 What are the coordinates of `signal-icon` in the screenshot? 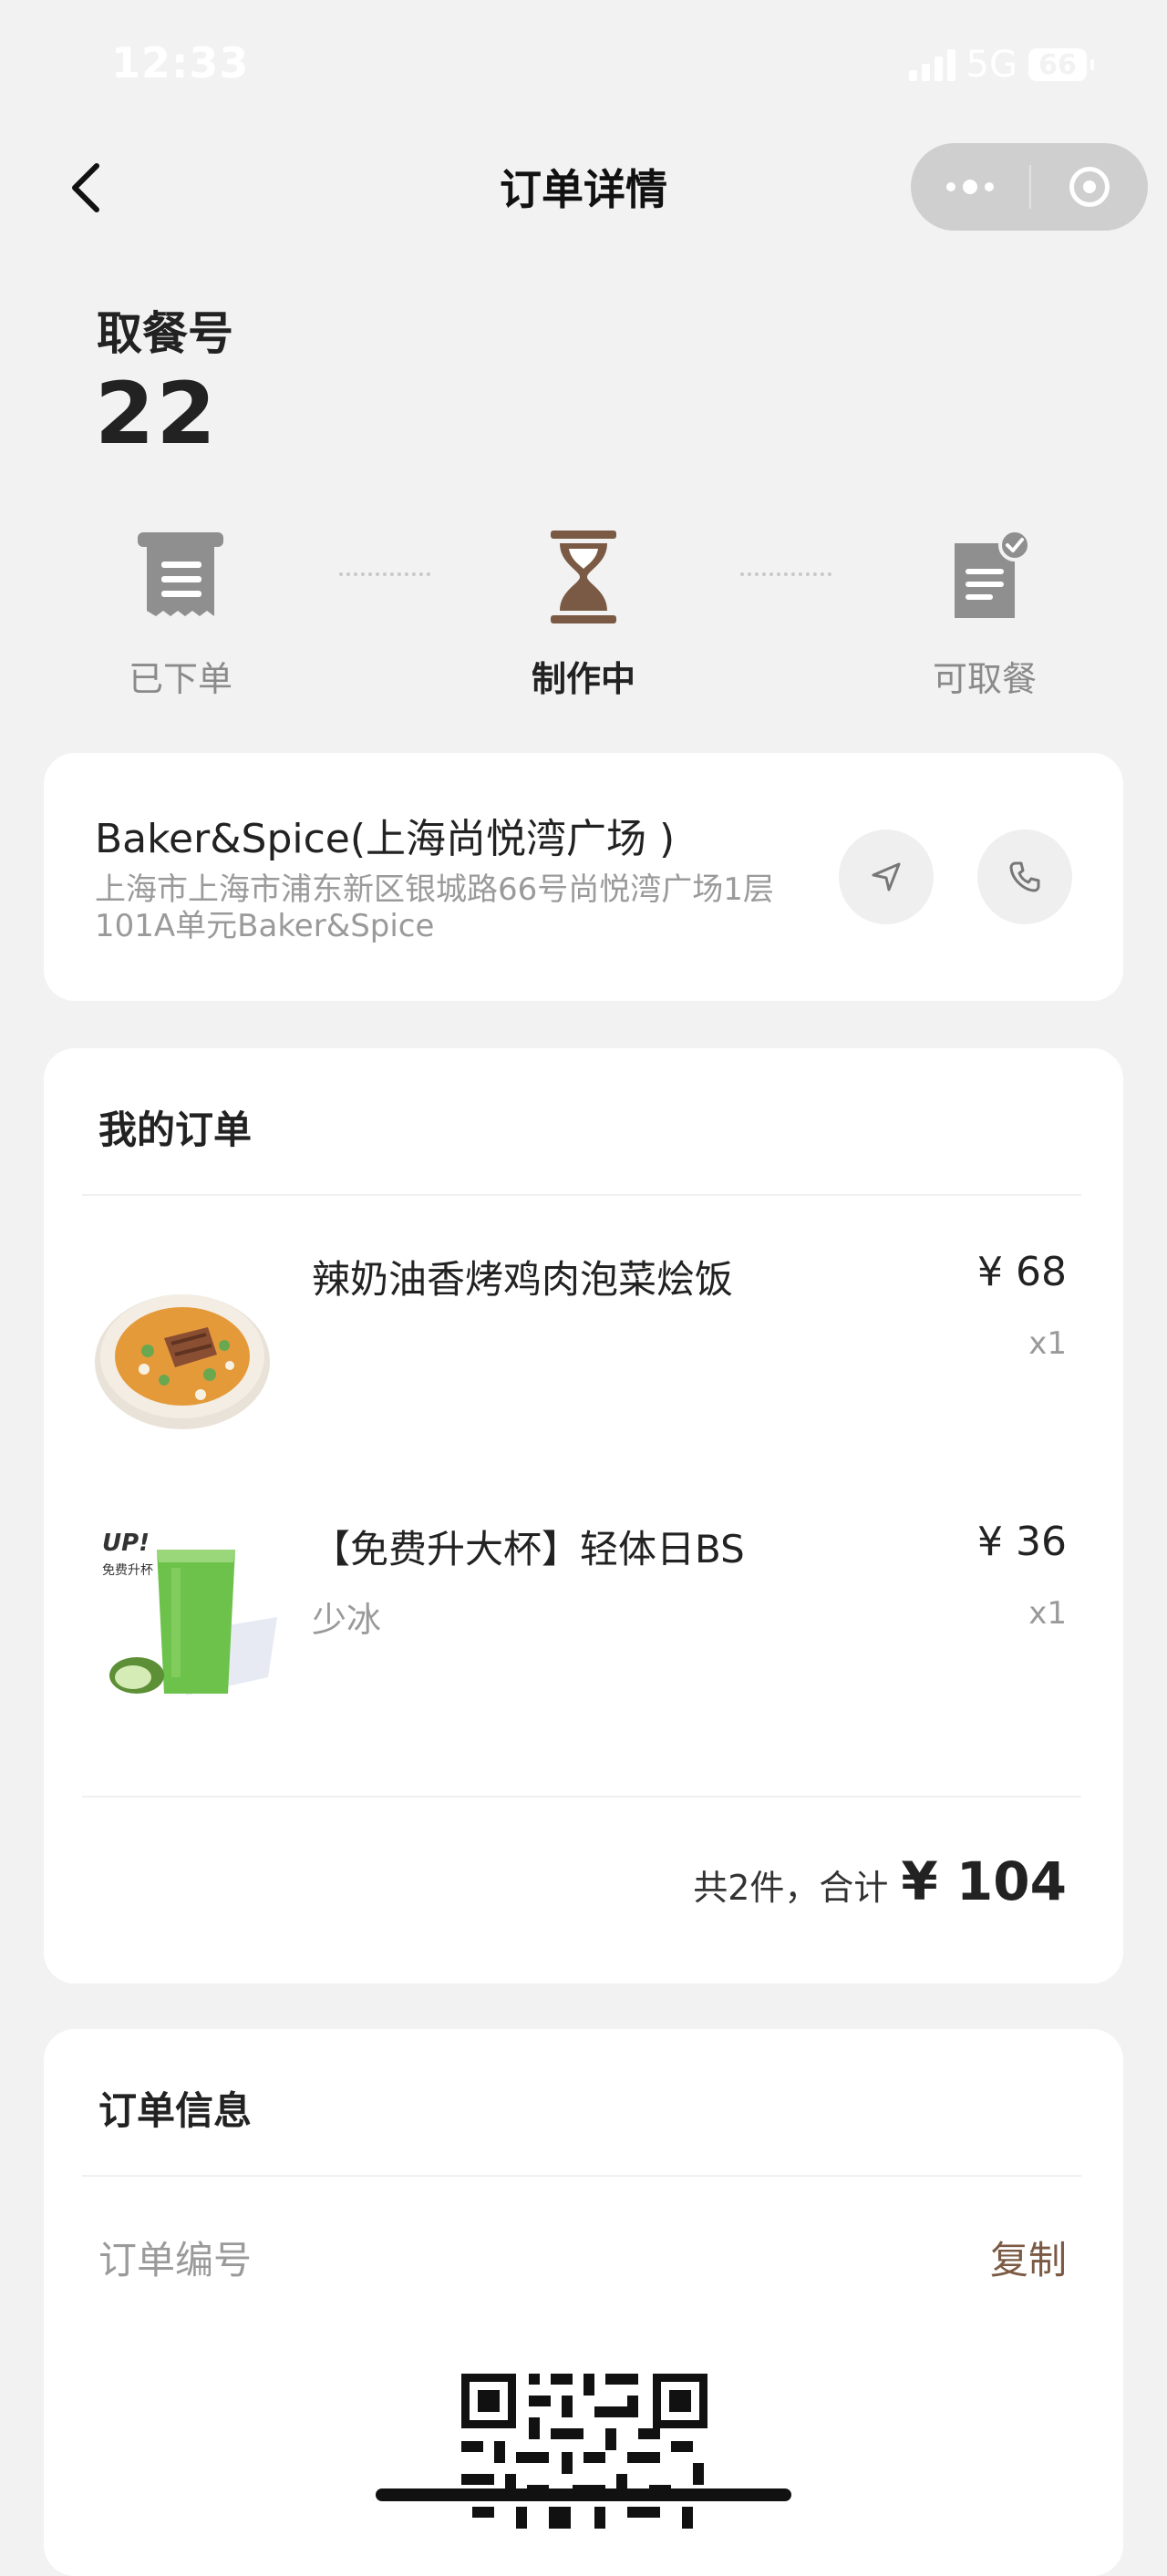 It's located at (931, 64).